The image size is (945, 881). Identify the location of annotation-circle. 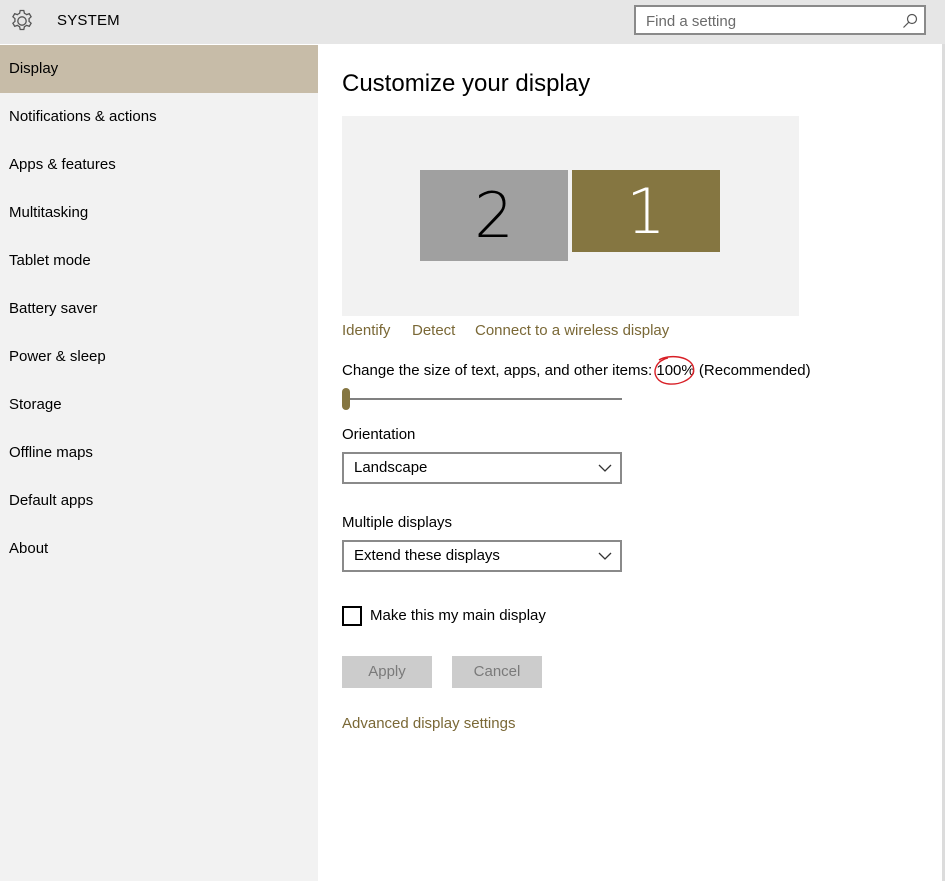
(674, 370).